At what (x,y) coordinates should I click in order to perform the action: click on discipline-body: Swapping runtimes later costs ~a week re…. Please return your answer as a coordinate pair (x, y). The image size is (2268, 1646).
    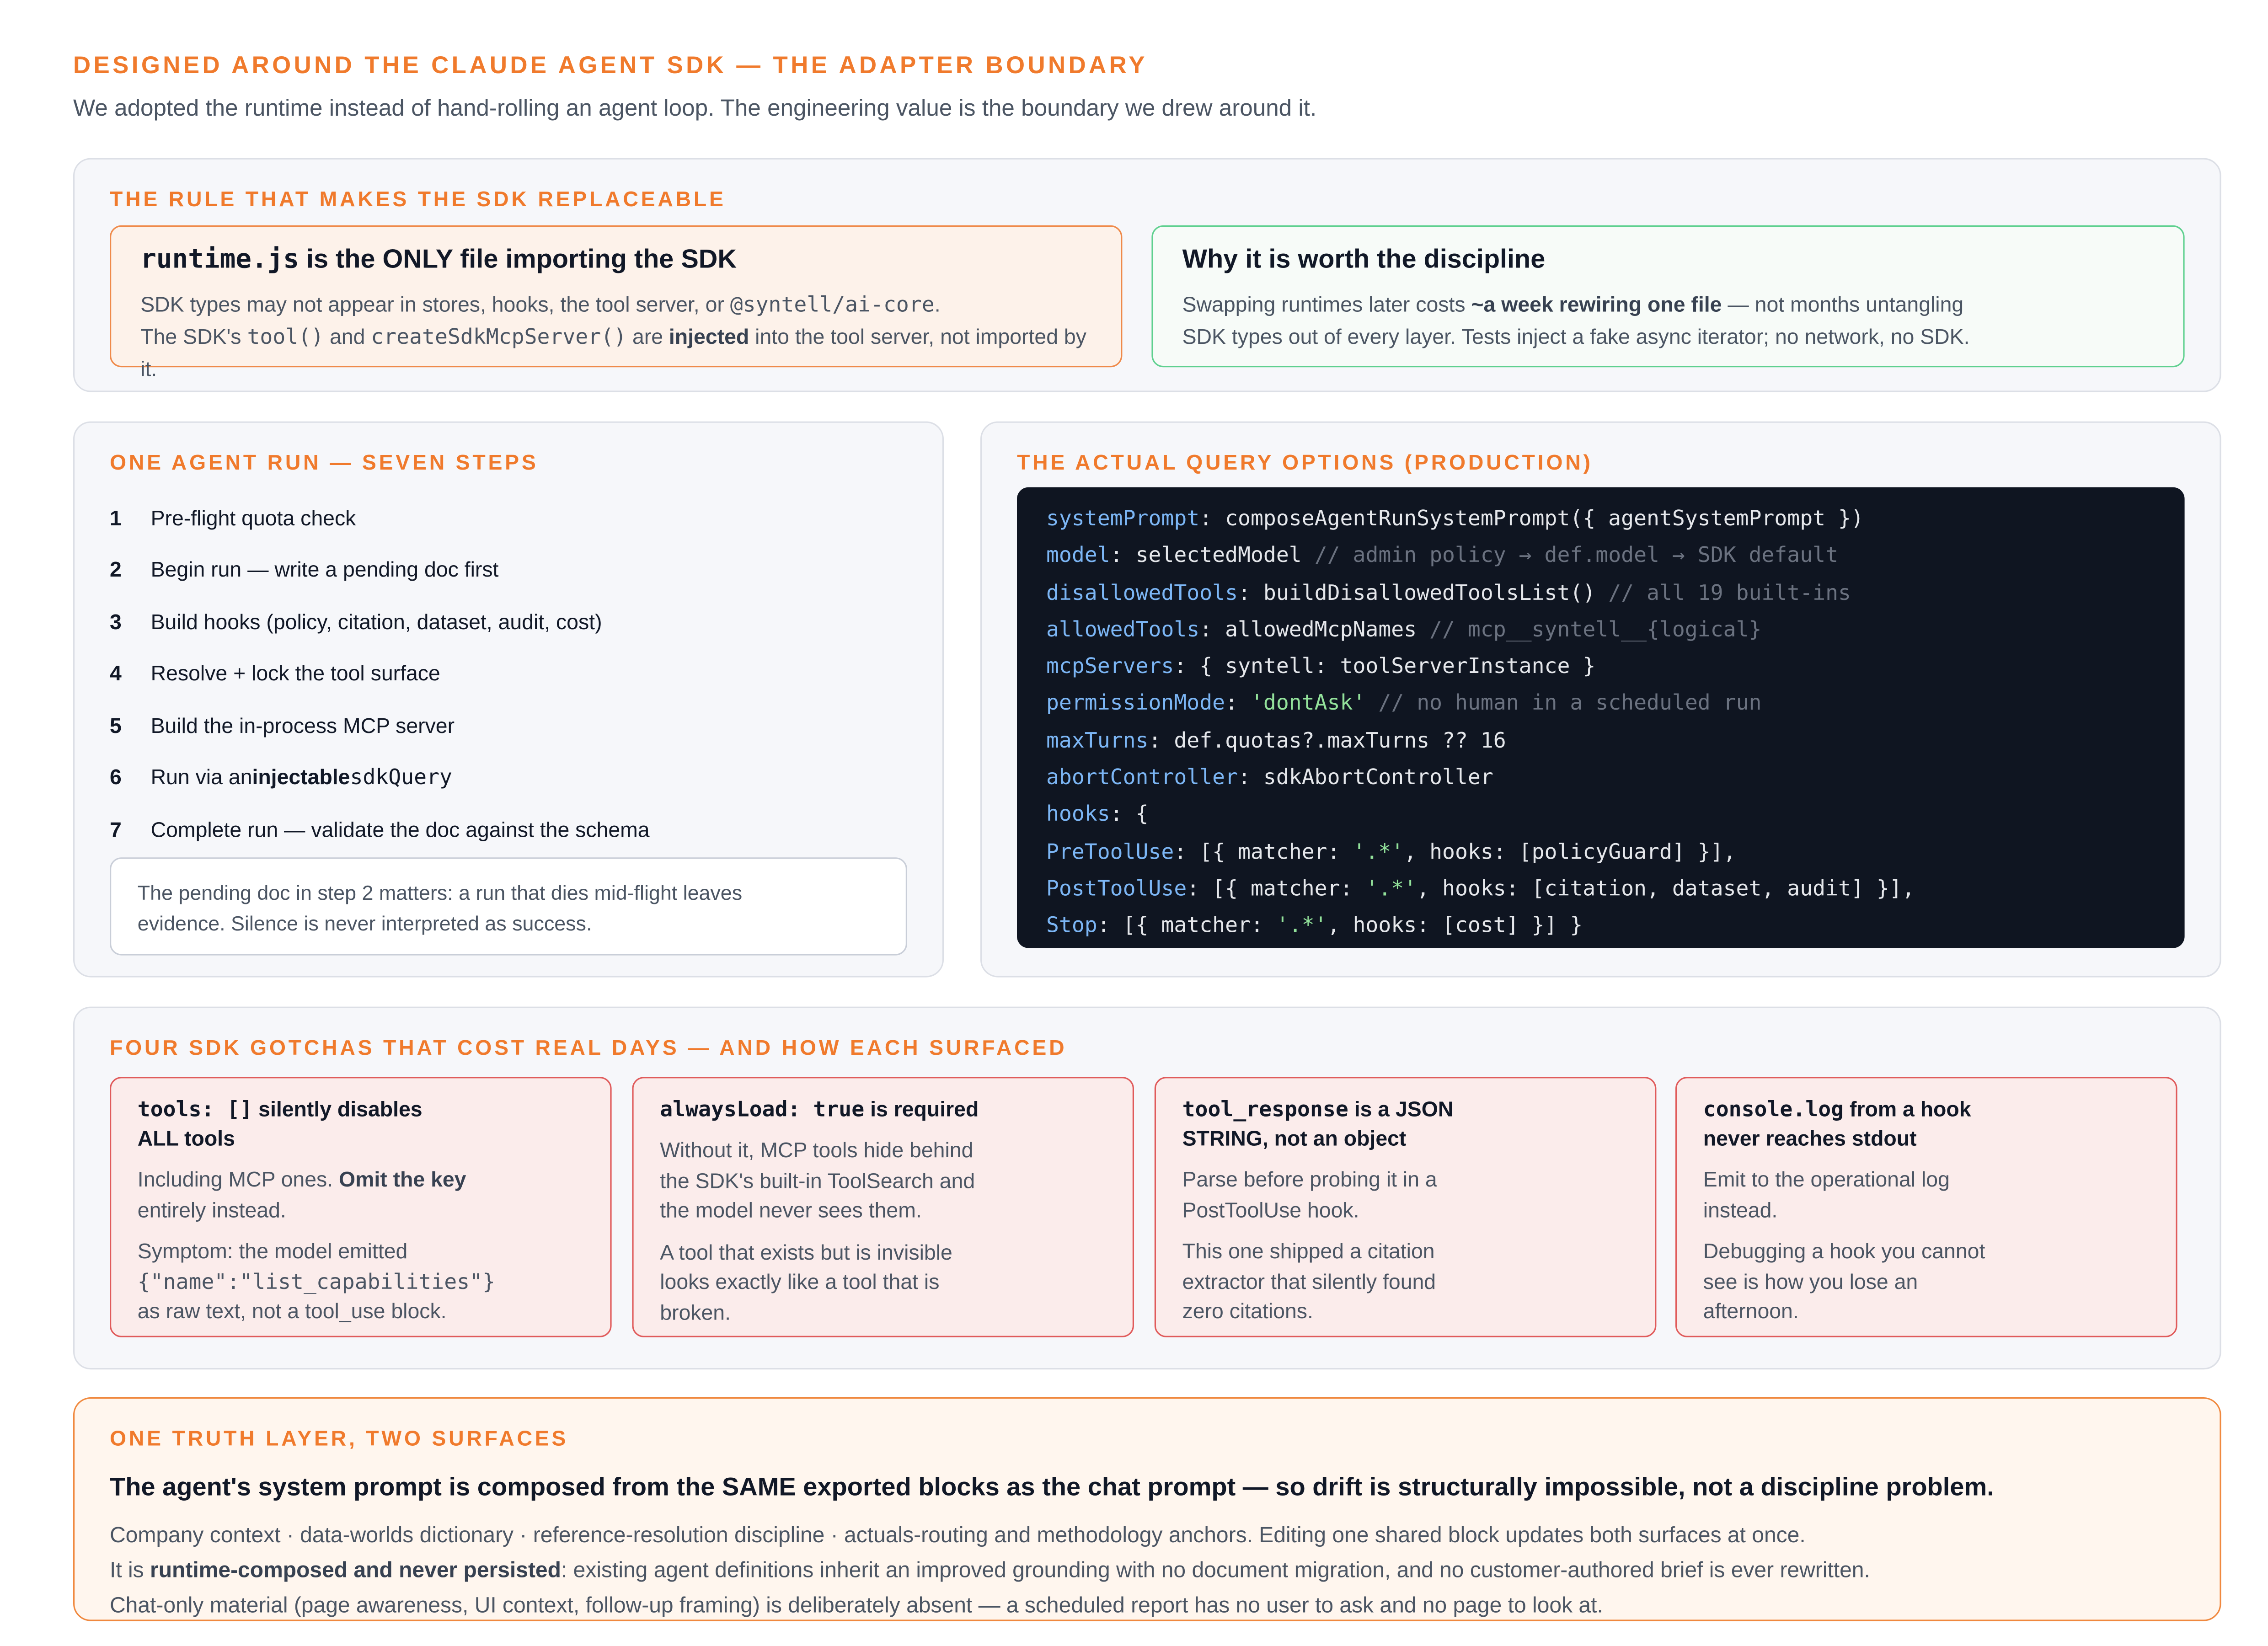
    Looking at the image, I should click on (1668, 322).